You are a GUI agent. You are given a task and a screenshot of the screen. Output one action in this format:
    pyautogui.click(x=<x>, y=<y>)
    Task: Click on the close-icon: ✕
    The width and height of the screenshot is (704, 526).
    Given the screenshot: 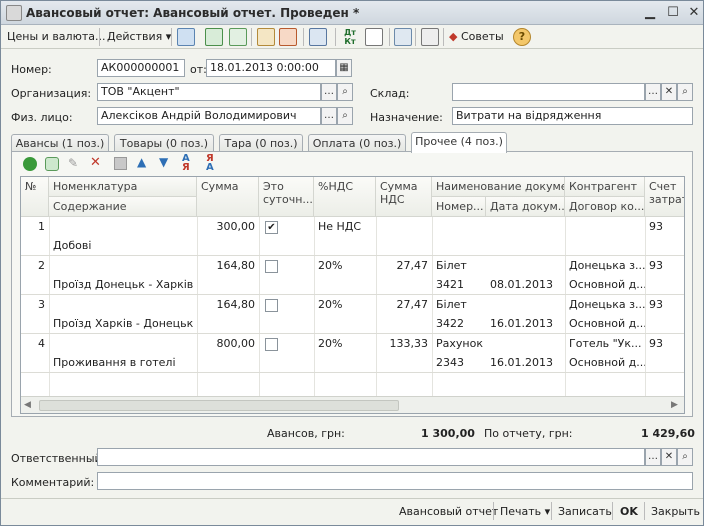 What is the action you would take?
    pyautogui.click(x=694, y=13)
    